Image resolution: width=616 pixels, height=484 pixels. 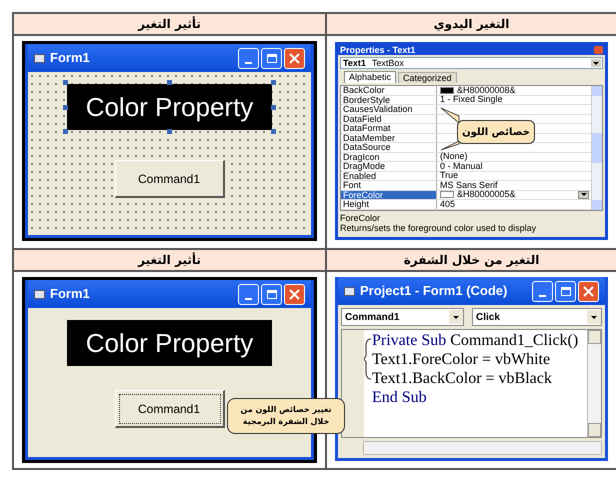 What do you see at coordinates (449, 175) in the screenshot?
I see `property-value: True` at bounding box center [449, 175].